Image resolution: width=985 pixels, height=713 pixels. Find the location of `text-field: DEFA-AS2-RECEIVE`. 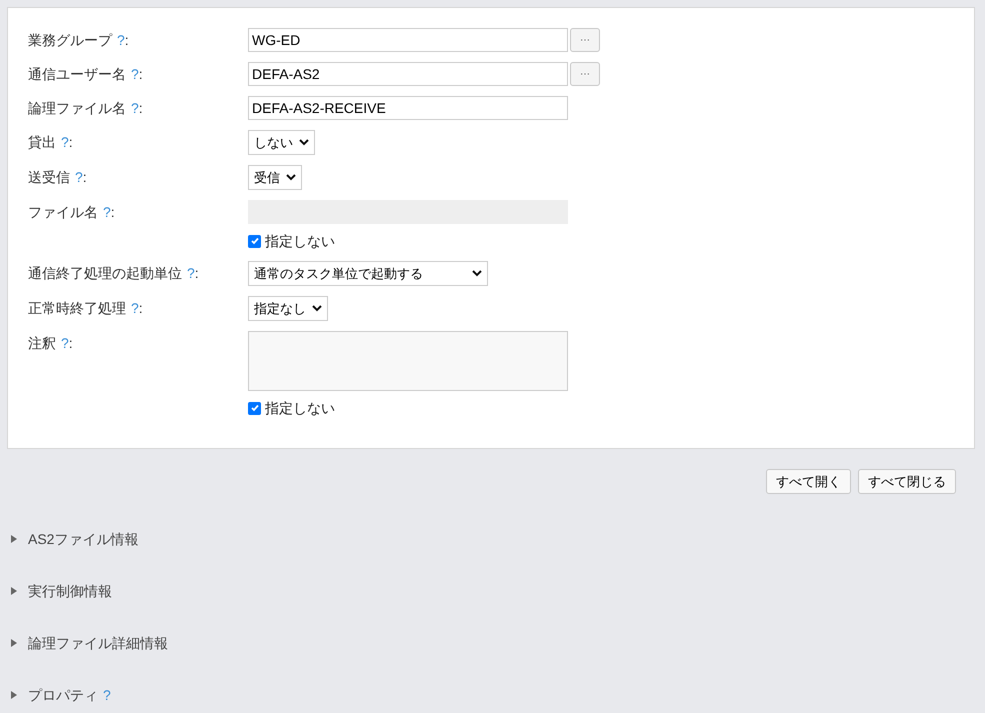

text-field: DEFA-AS2-RECEIVE is located at coordinates (408, 108).